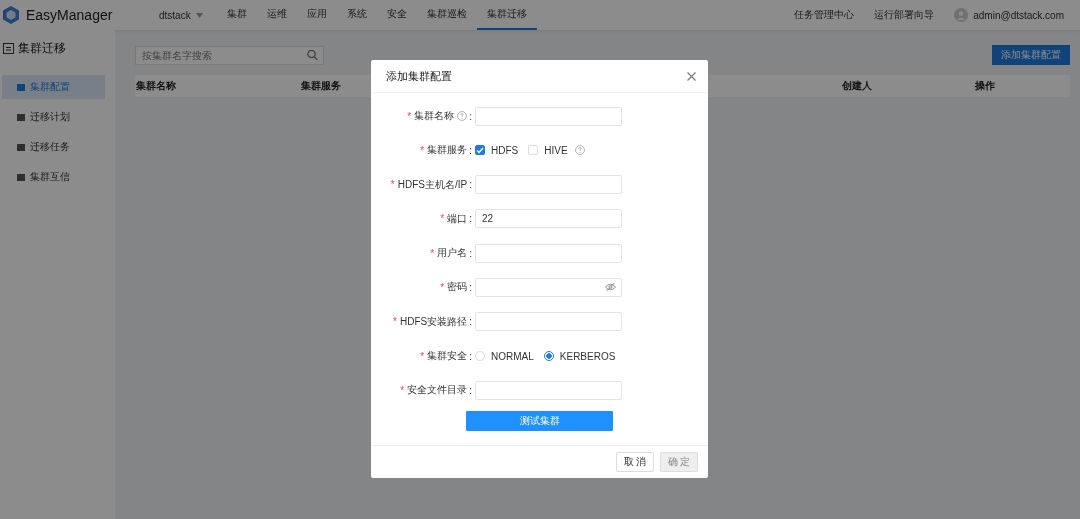  What do you see at coordinates (434, 116) in the screenshot?
I see `field-label: 集群名称` at bounding box center [434, 116].